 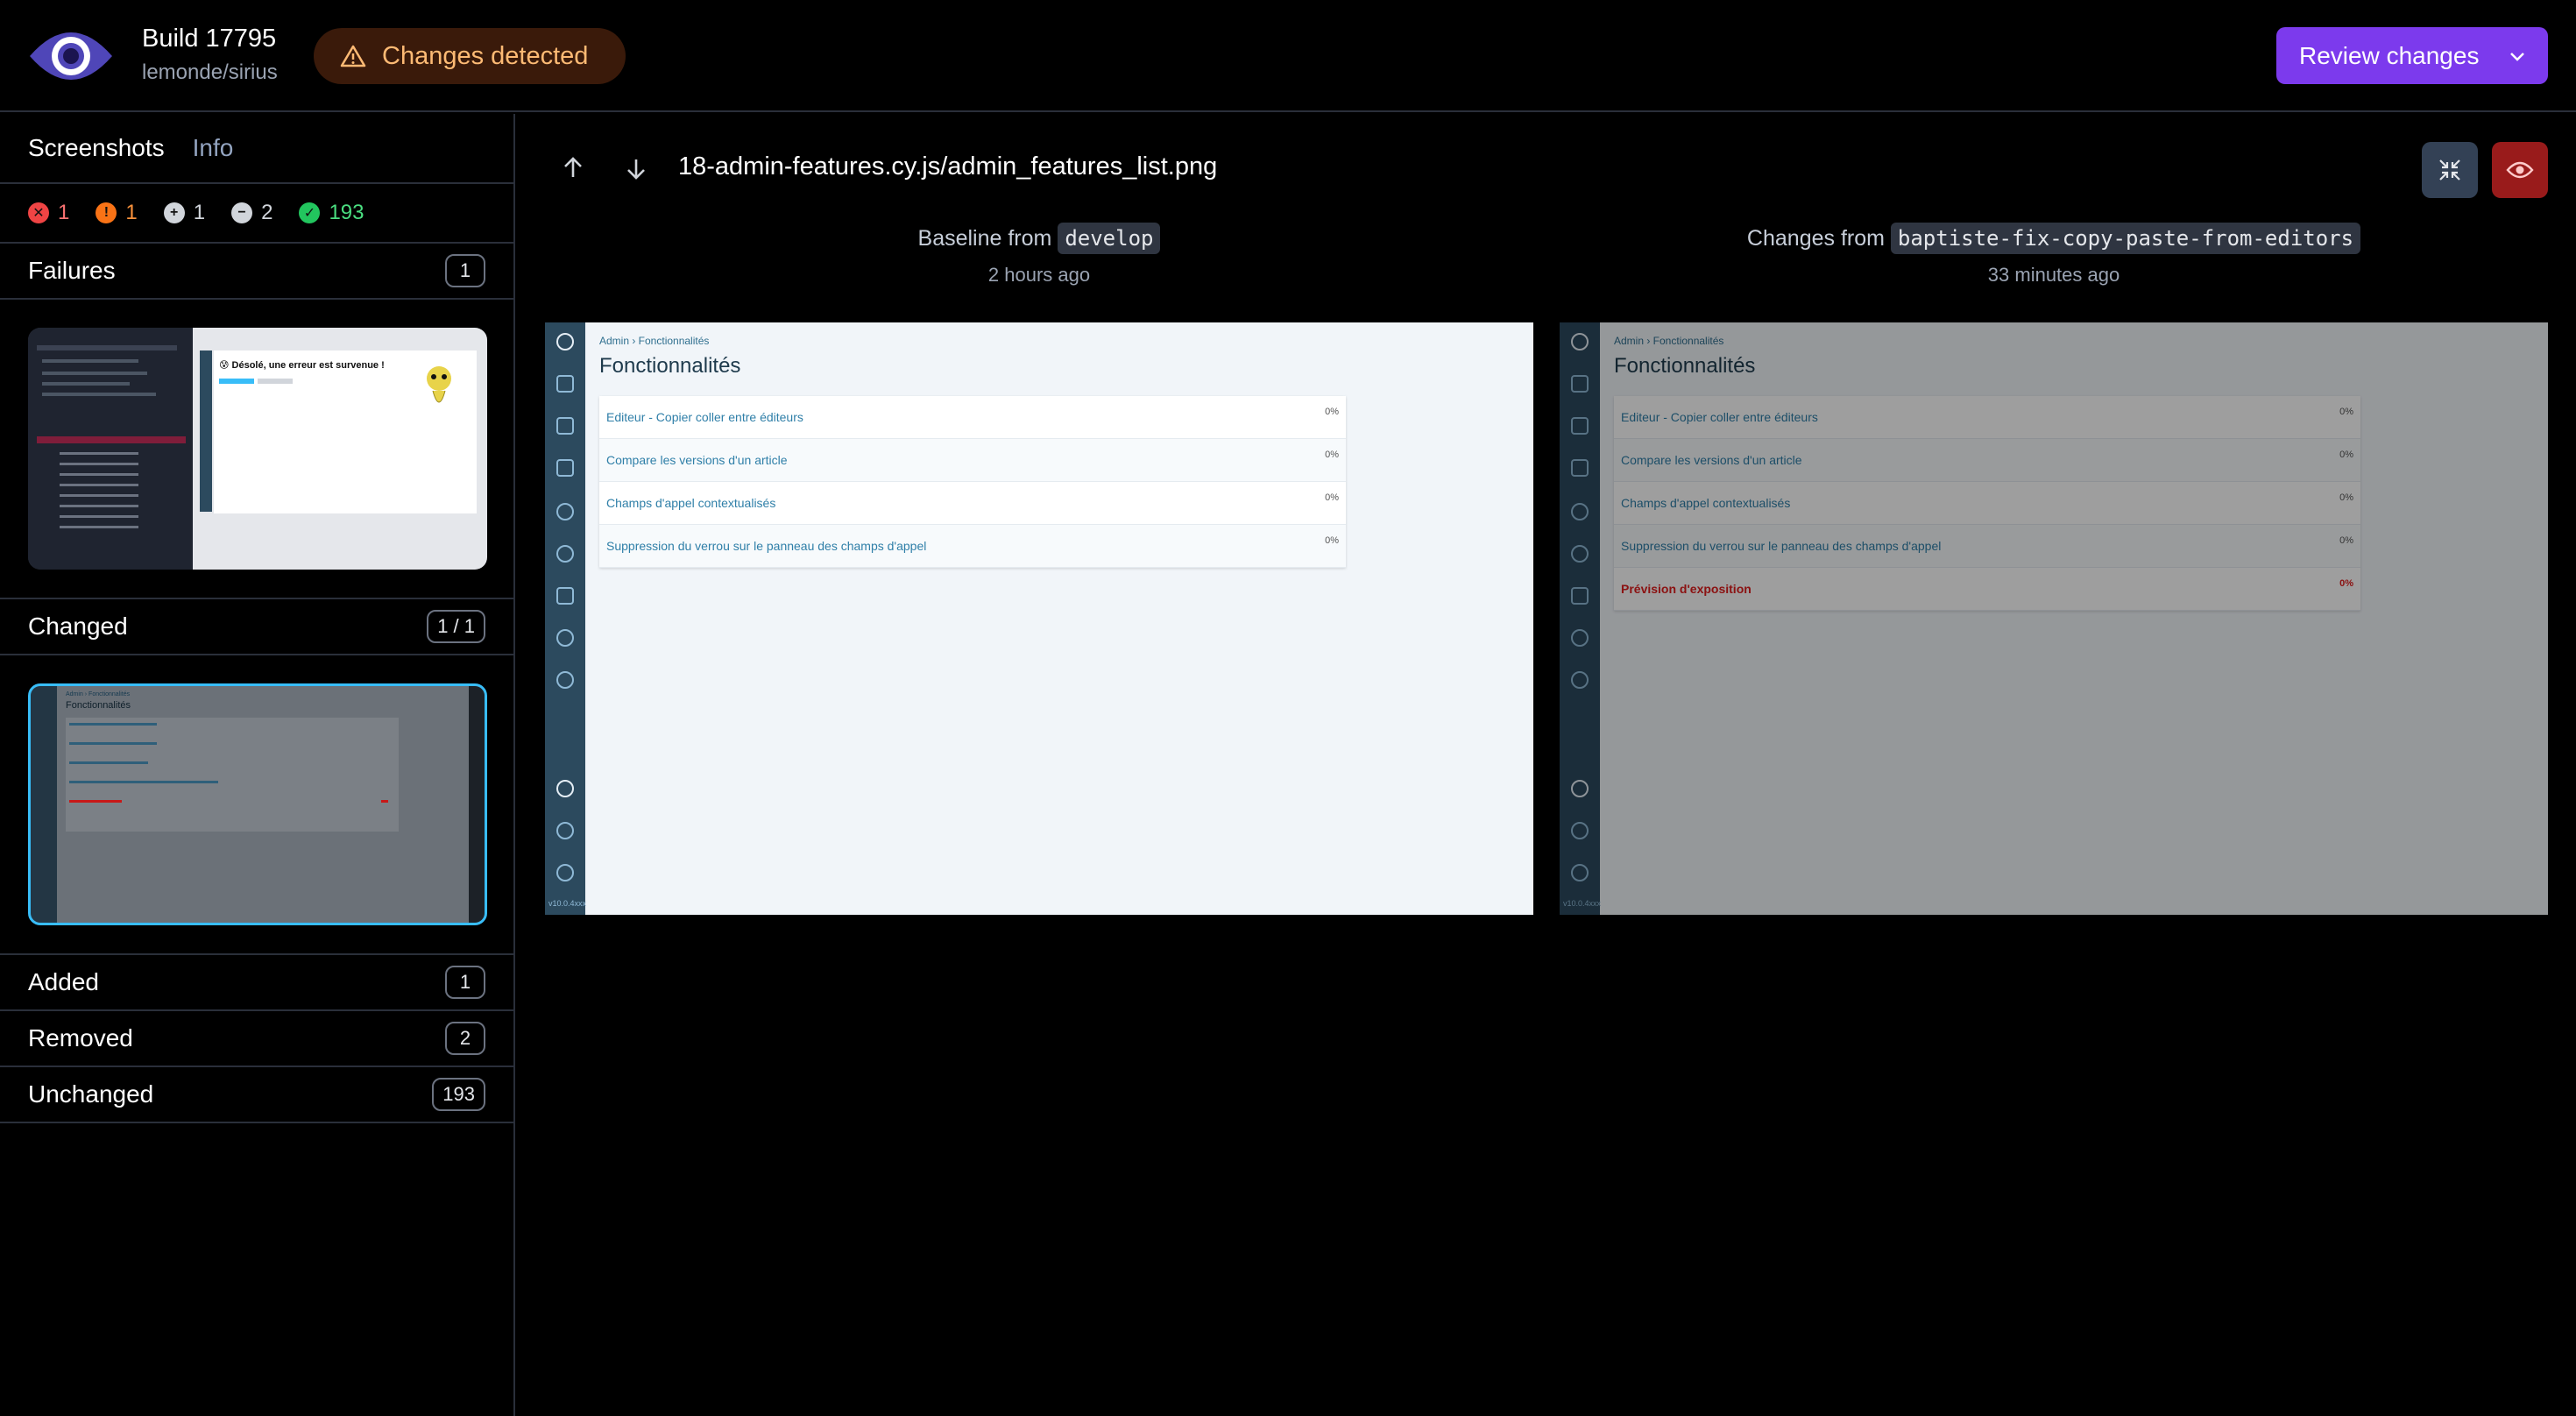 What do you see at coordinates (256, 1095) in the screenshot?
I see `section-unchanged-header: Unchanged 193` at bounding box center [256, 1095].